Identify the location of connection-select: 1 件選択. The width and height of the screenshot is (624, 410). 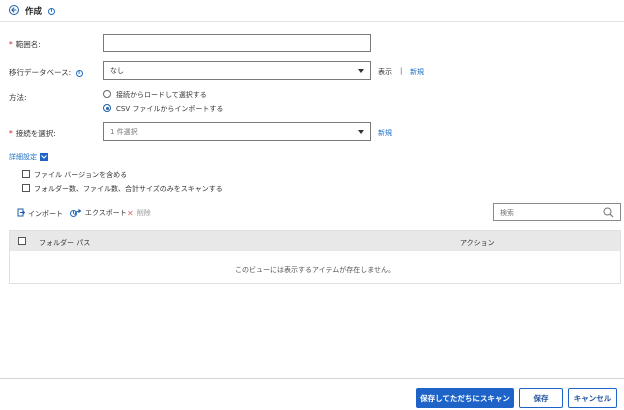
(237, 131).